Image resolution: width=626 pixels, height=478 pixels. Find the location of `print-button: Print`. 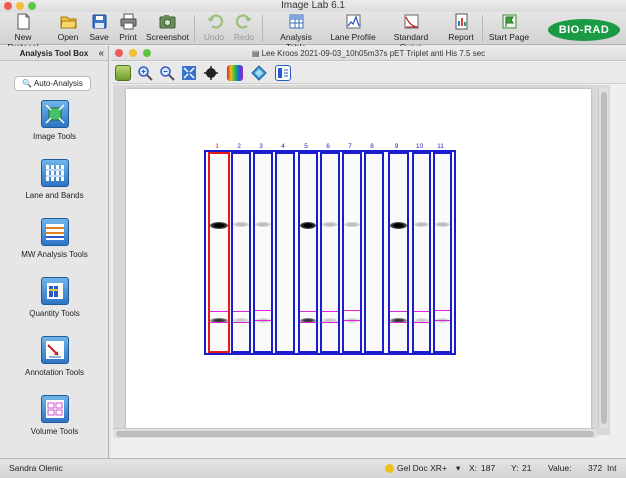

print-button: Print is located at coordinates (128, 28).